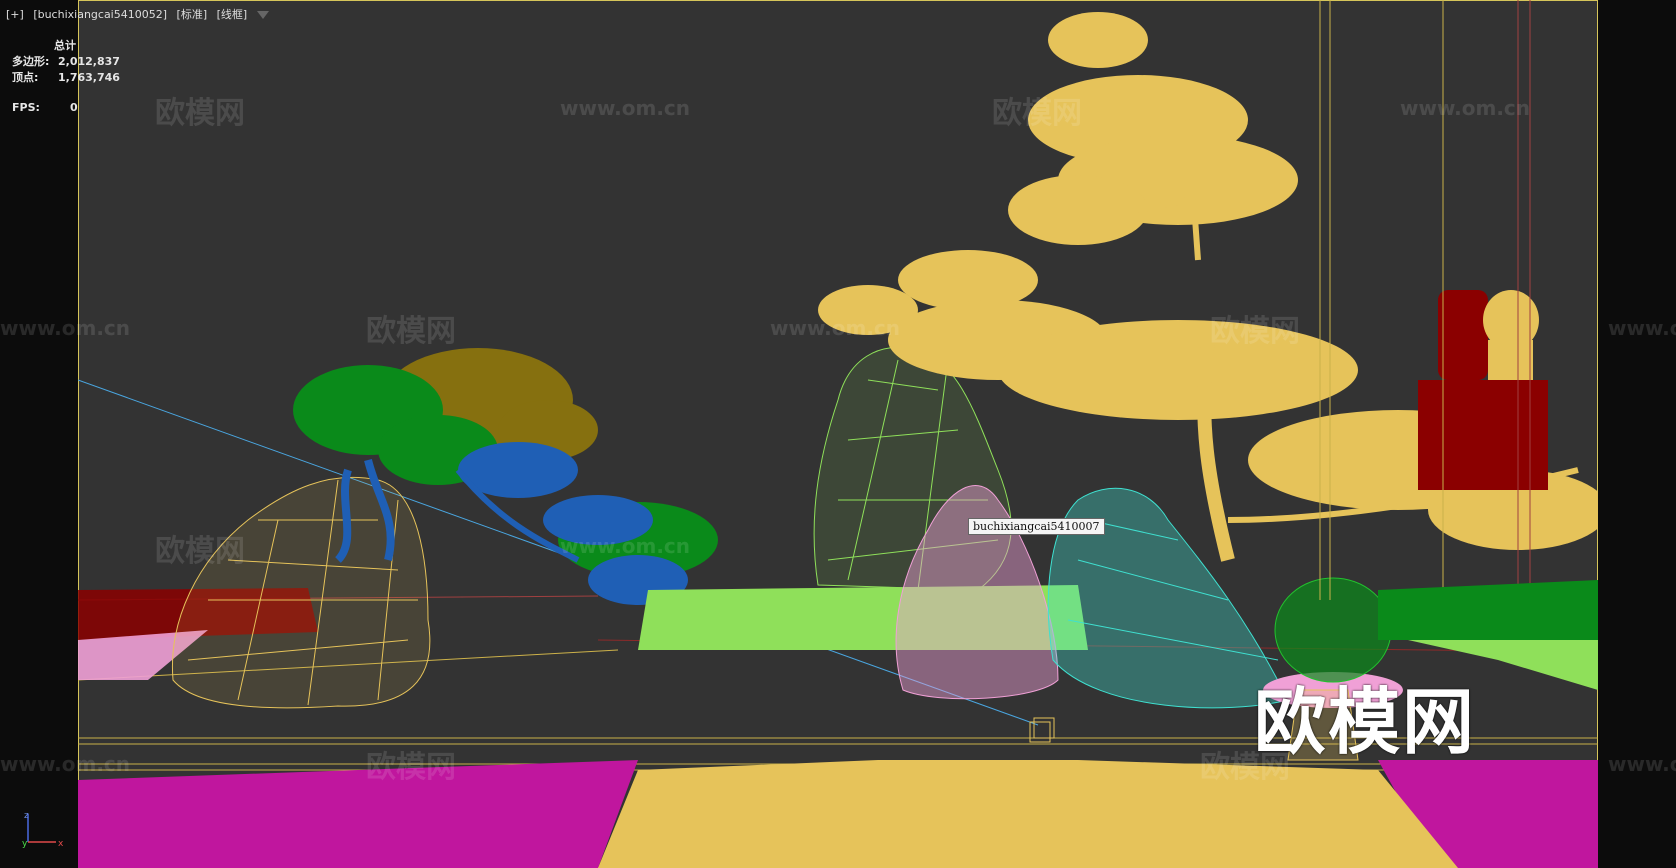 The image size is (1676, 868). Describe the element at coordinates (1483, 390) in the screenshot. I see `red-sculpture` at that location.